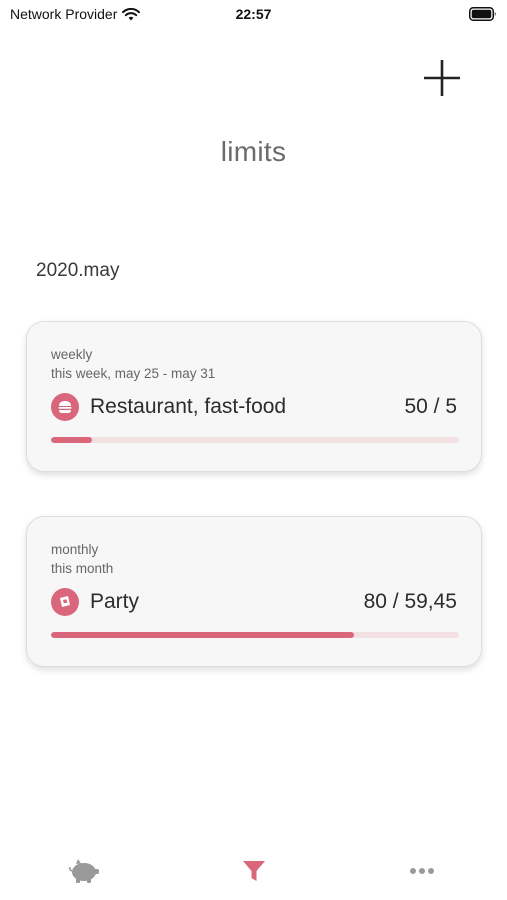 This screenshot has width=507, height=900. I want to click on gift-icon, so click(65, 602).